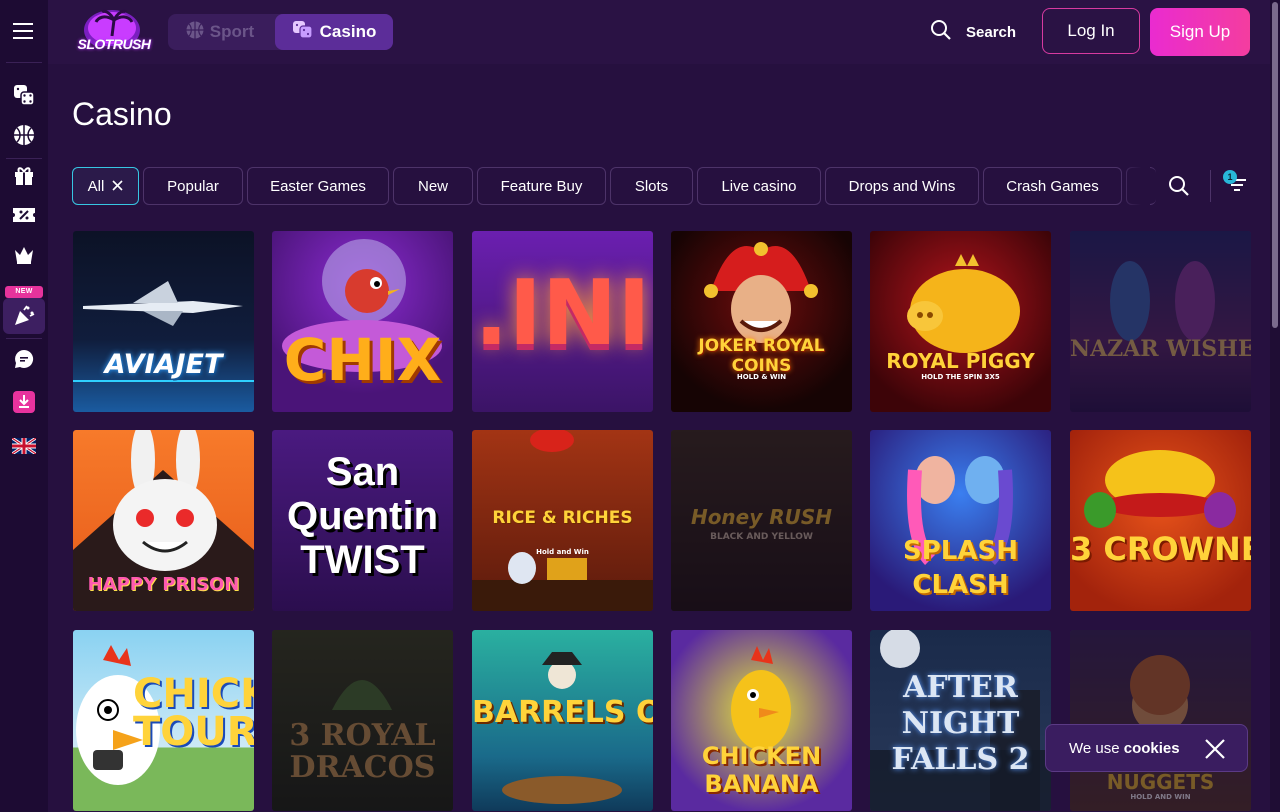  What do you see at coordinates (761, 321) in the screenshot?
I see `game-tile-joker-royal-coins: JOKER ROYAL COINS HOLD & WIN` at bounding box center [761, 321].